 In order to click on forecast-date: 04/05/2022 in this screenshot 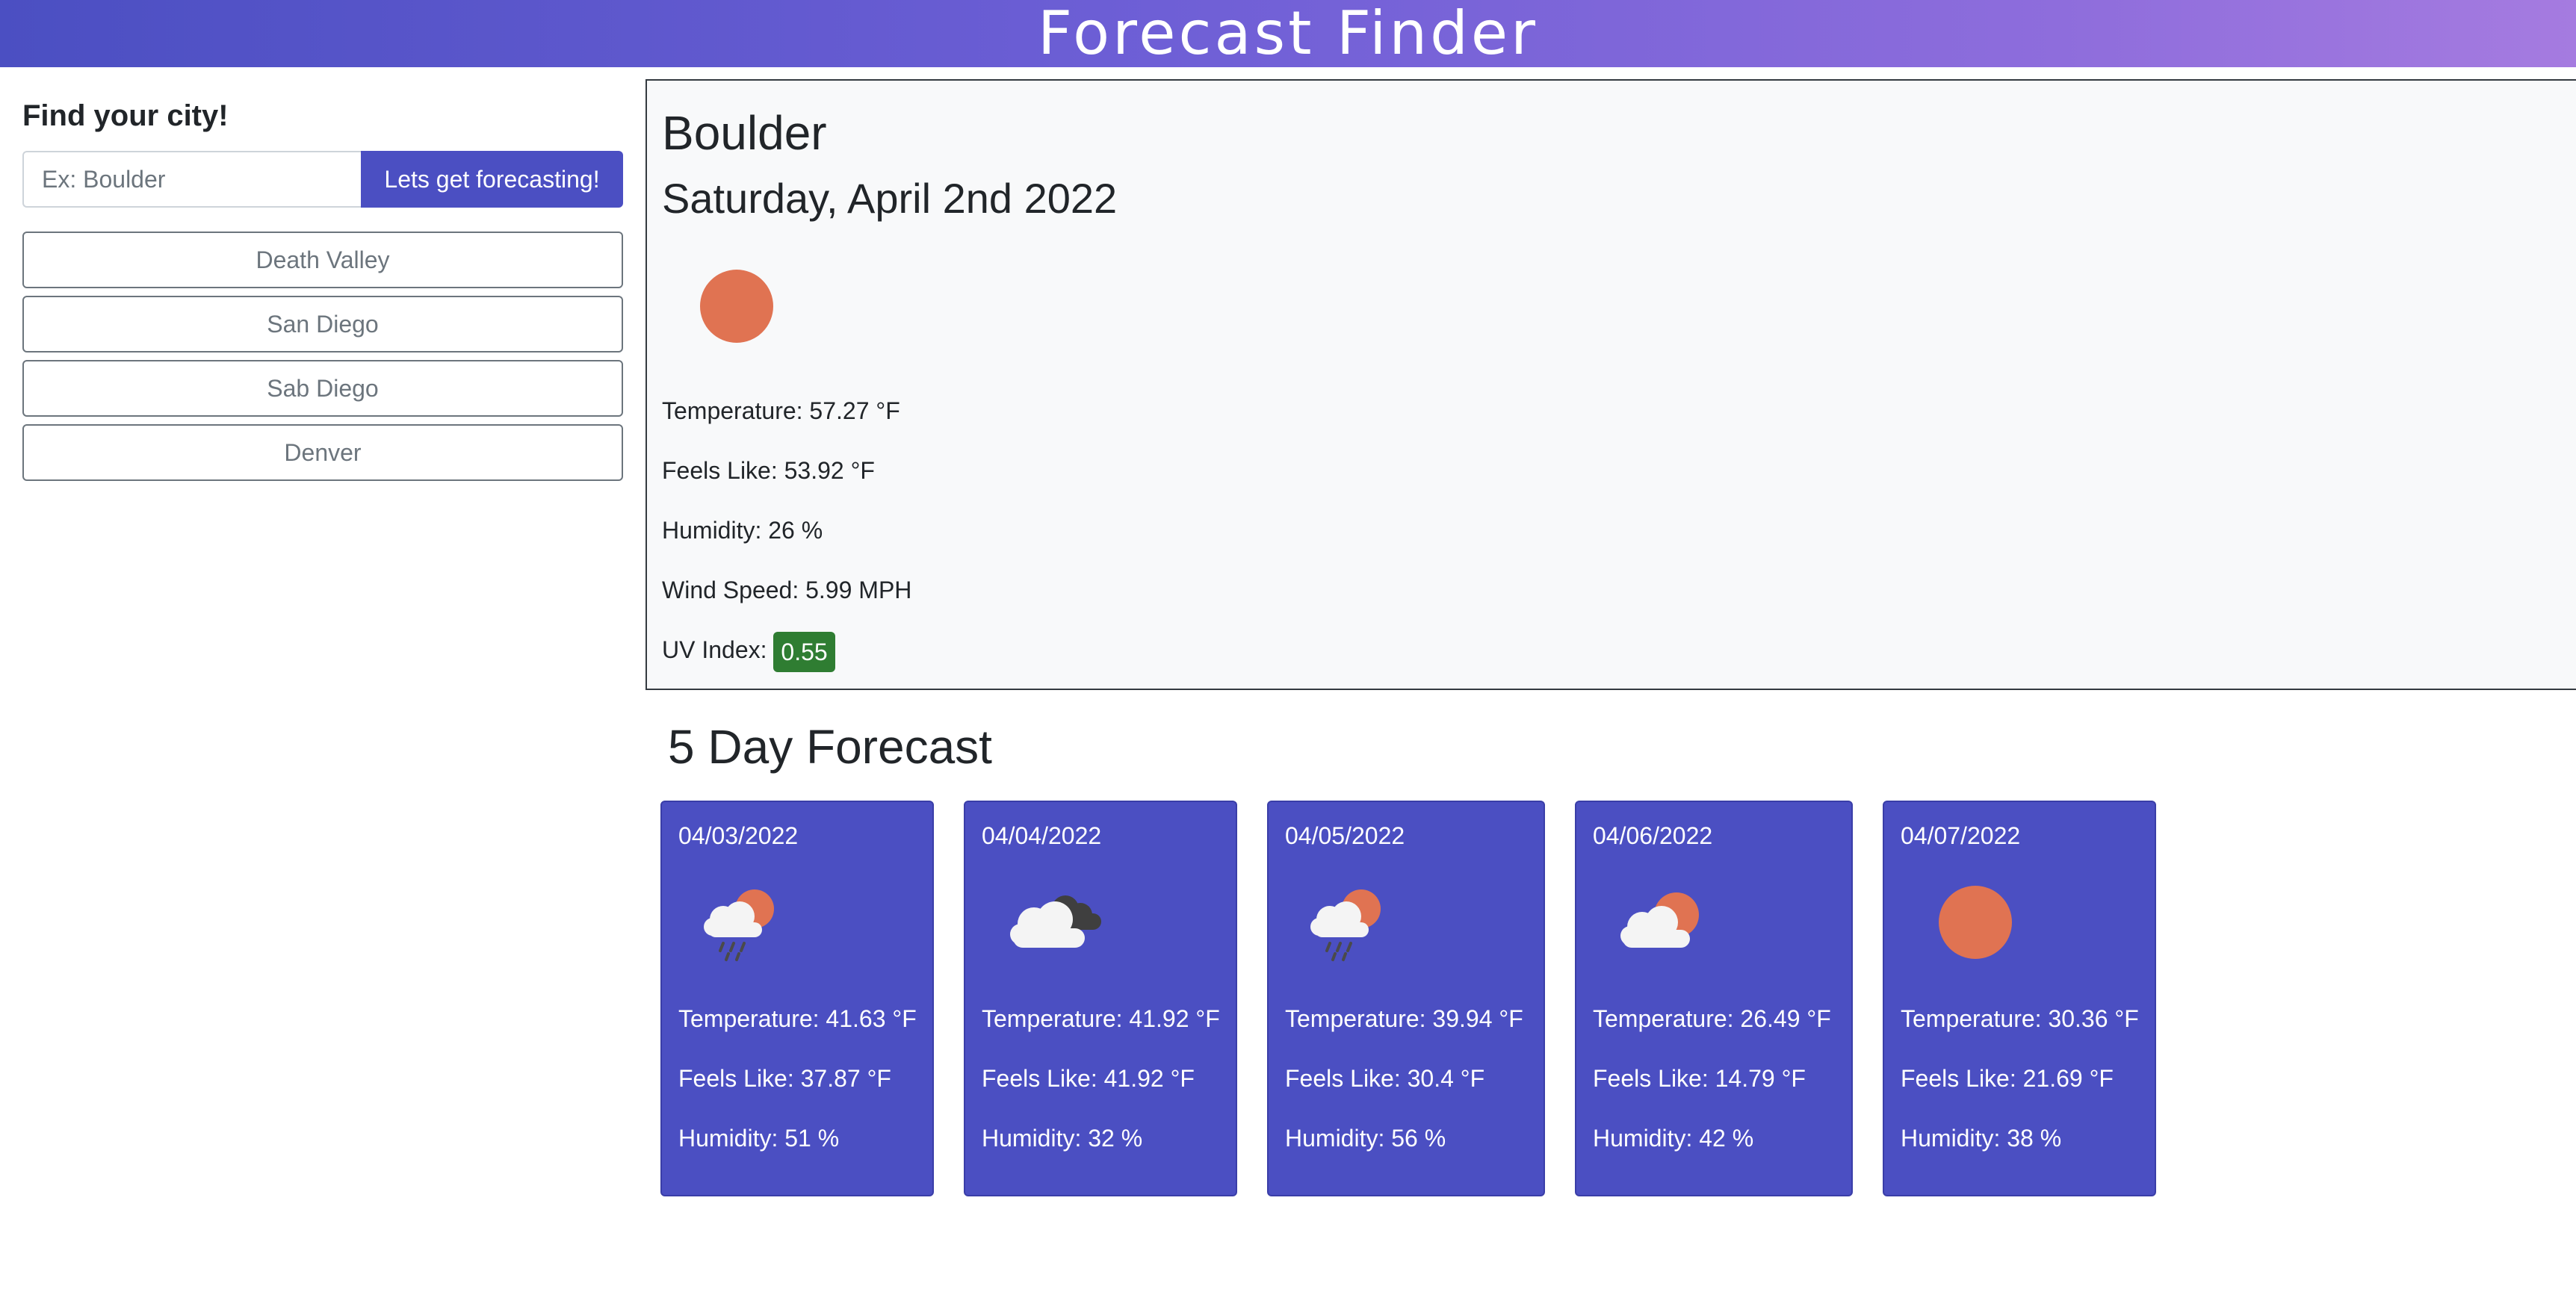, I will do `click(1345, 835)`.